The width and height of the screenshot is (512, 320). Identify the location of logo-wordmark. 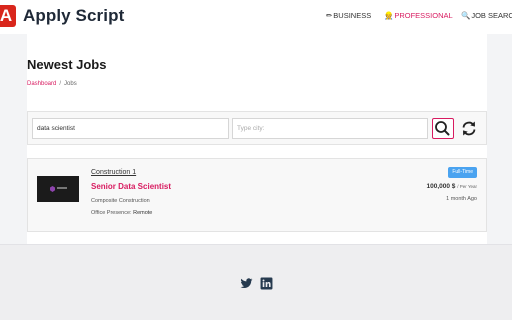
(62, 188).